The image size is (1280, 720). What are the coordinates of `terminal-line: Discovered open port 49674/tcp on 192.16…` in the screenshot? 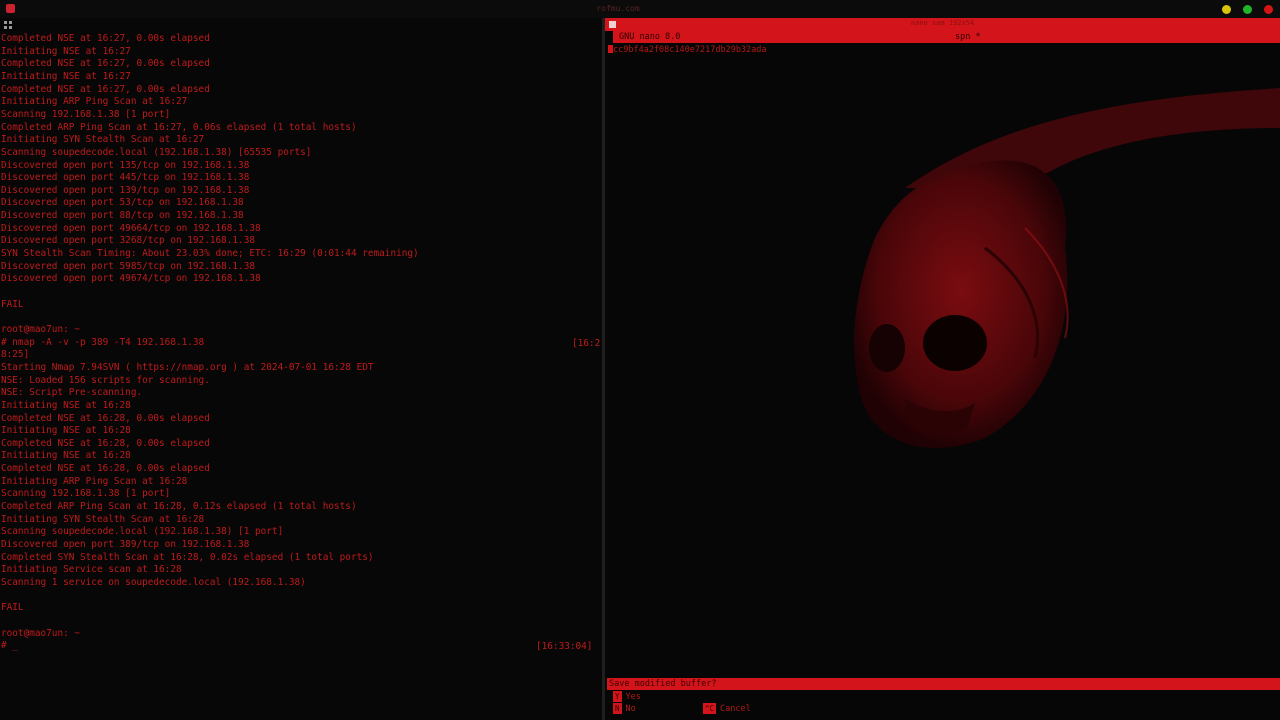 It's located at (131, 279).